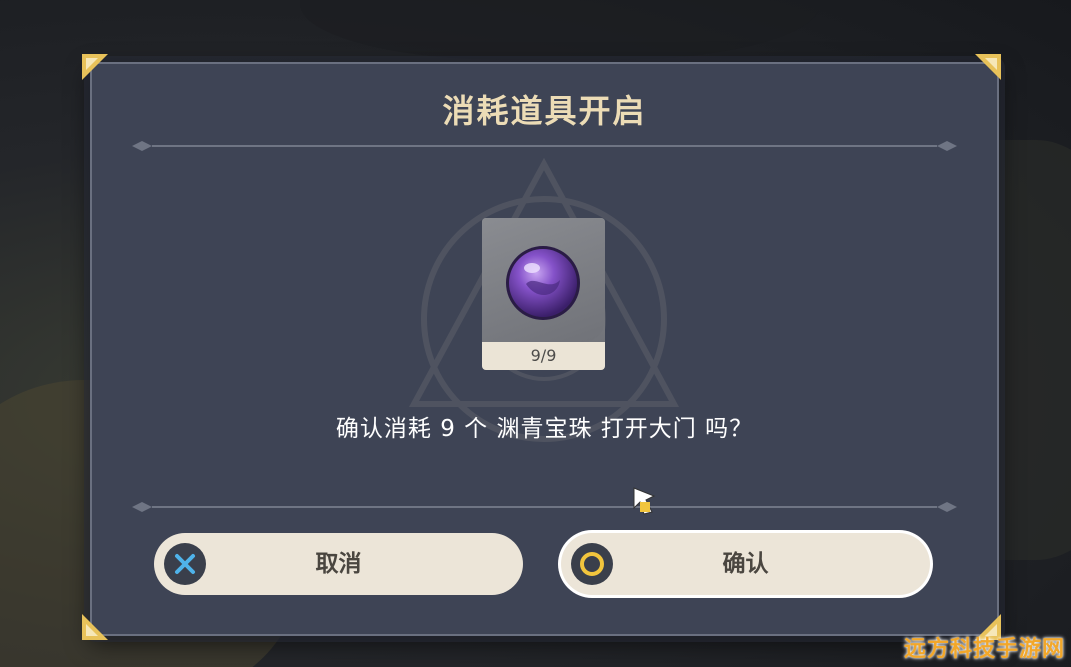 The width and height of the screenshot is (1071, 667). I want to click on purple-orb-icon, so click(543, 283).